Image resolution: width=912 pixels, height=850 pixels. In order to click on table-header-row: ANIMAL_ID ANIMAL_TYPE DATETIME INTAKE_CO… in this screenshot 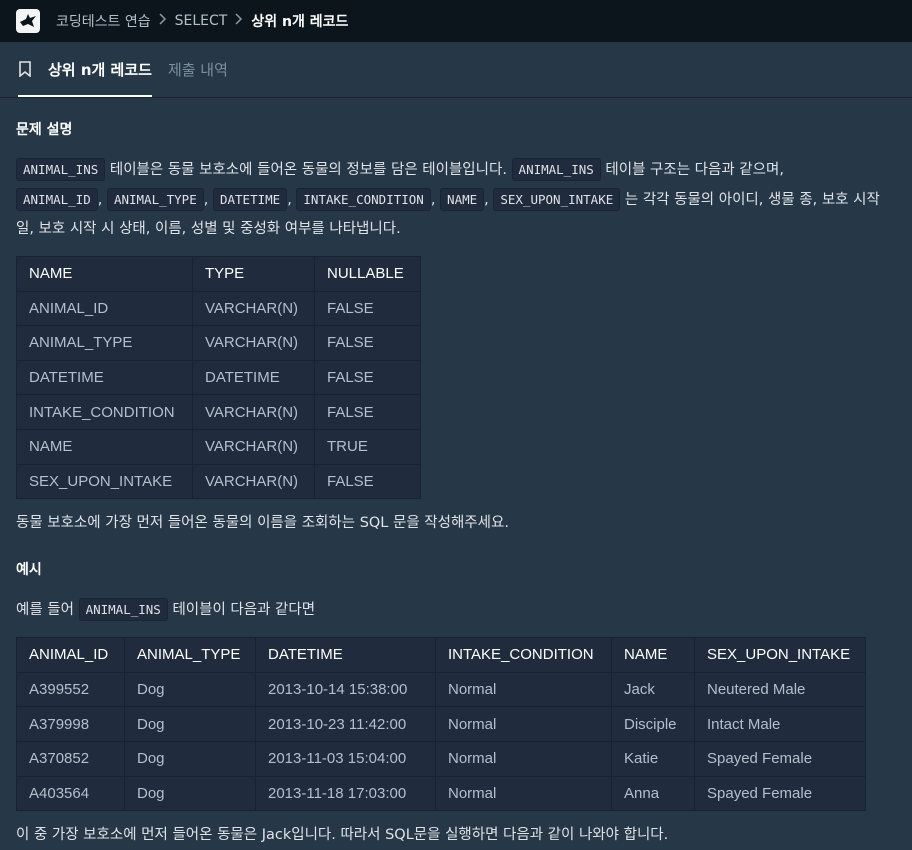, I will do `click(441, 655)`.